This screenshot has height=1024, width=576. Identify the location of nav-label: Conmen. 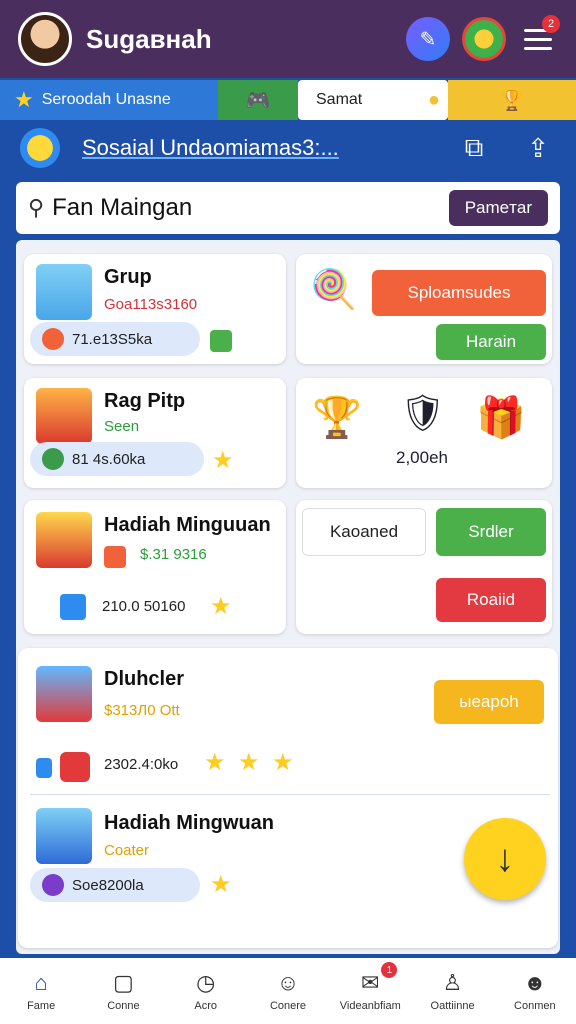
(535, 1006).